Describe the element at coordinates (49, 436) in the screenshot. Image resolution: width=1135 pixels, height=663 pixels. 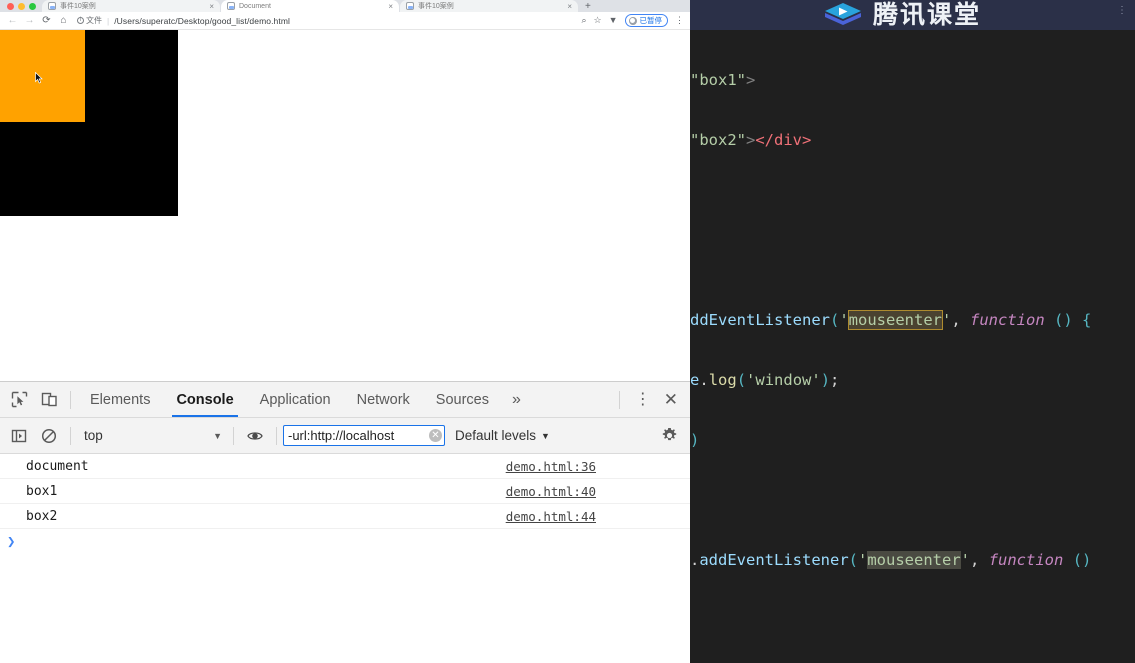
I see `clear-console-icon` at that location.